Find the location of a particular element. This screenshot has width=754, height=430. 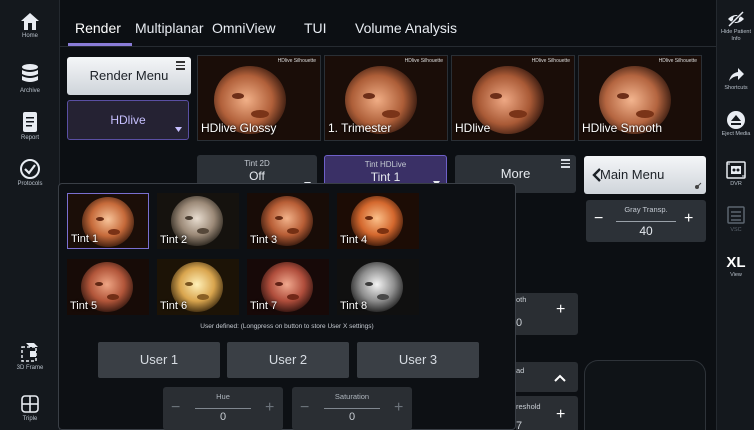

tint-option-6: Tint 6 is located at coordinates (198, 287).